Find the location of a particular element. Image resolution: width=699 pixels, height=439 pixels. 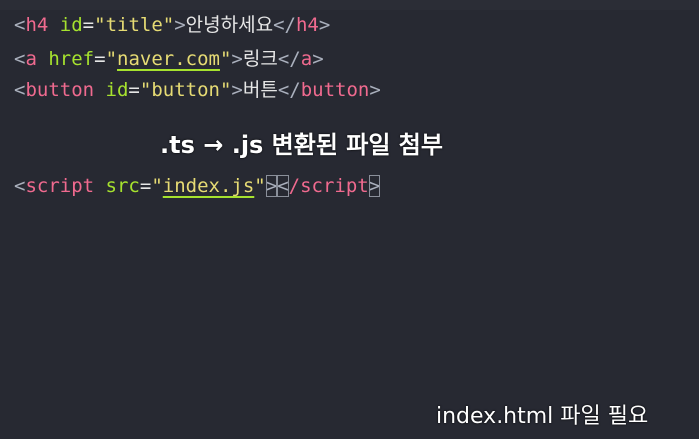

code-line-3: <button id="button">버튼</button> is located at coordinates (197, 90).